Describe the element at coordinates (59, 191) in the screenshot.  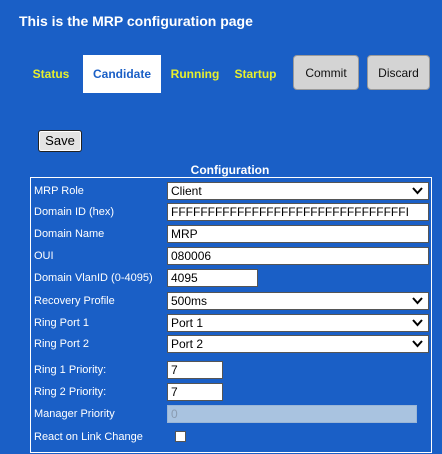
I see `mrp-role-label: MRP Role` at that location.